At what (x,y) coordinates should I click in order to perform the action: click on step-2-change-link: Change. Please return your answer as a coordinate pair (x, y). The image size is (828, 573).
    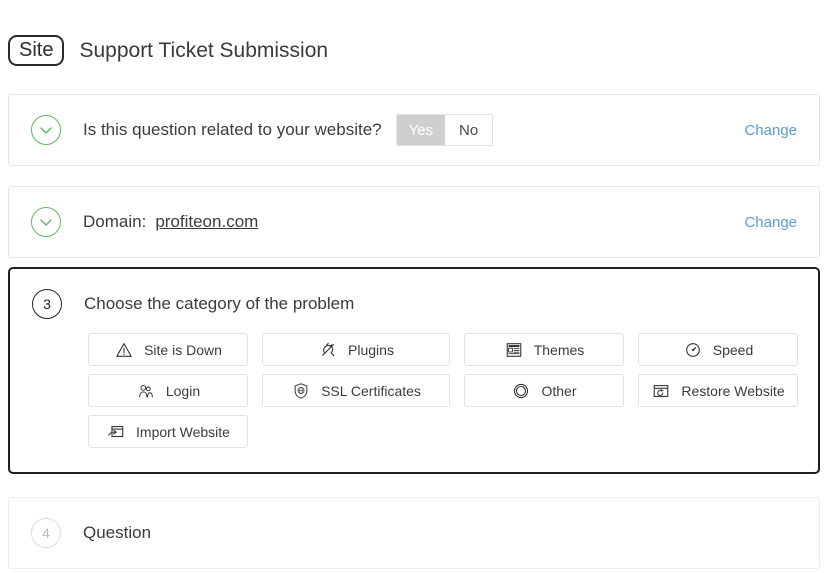
    Looking at the image, I should click on (770, 222).